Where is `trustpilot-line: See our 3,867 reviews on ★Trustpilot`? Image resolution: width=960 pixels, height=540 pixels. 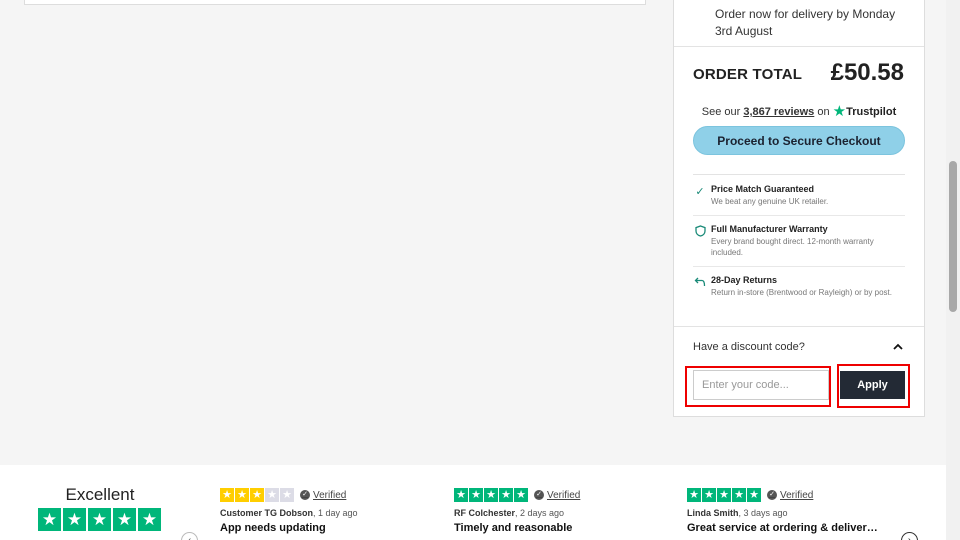
trustpilot-line: See our 3,867 reviews on ★Trustpilot is located at coordinates (799, 111).